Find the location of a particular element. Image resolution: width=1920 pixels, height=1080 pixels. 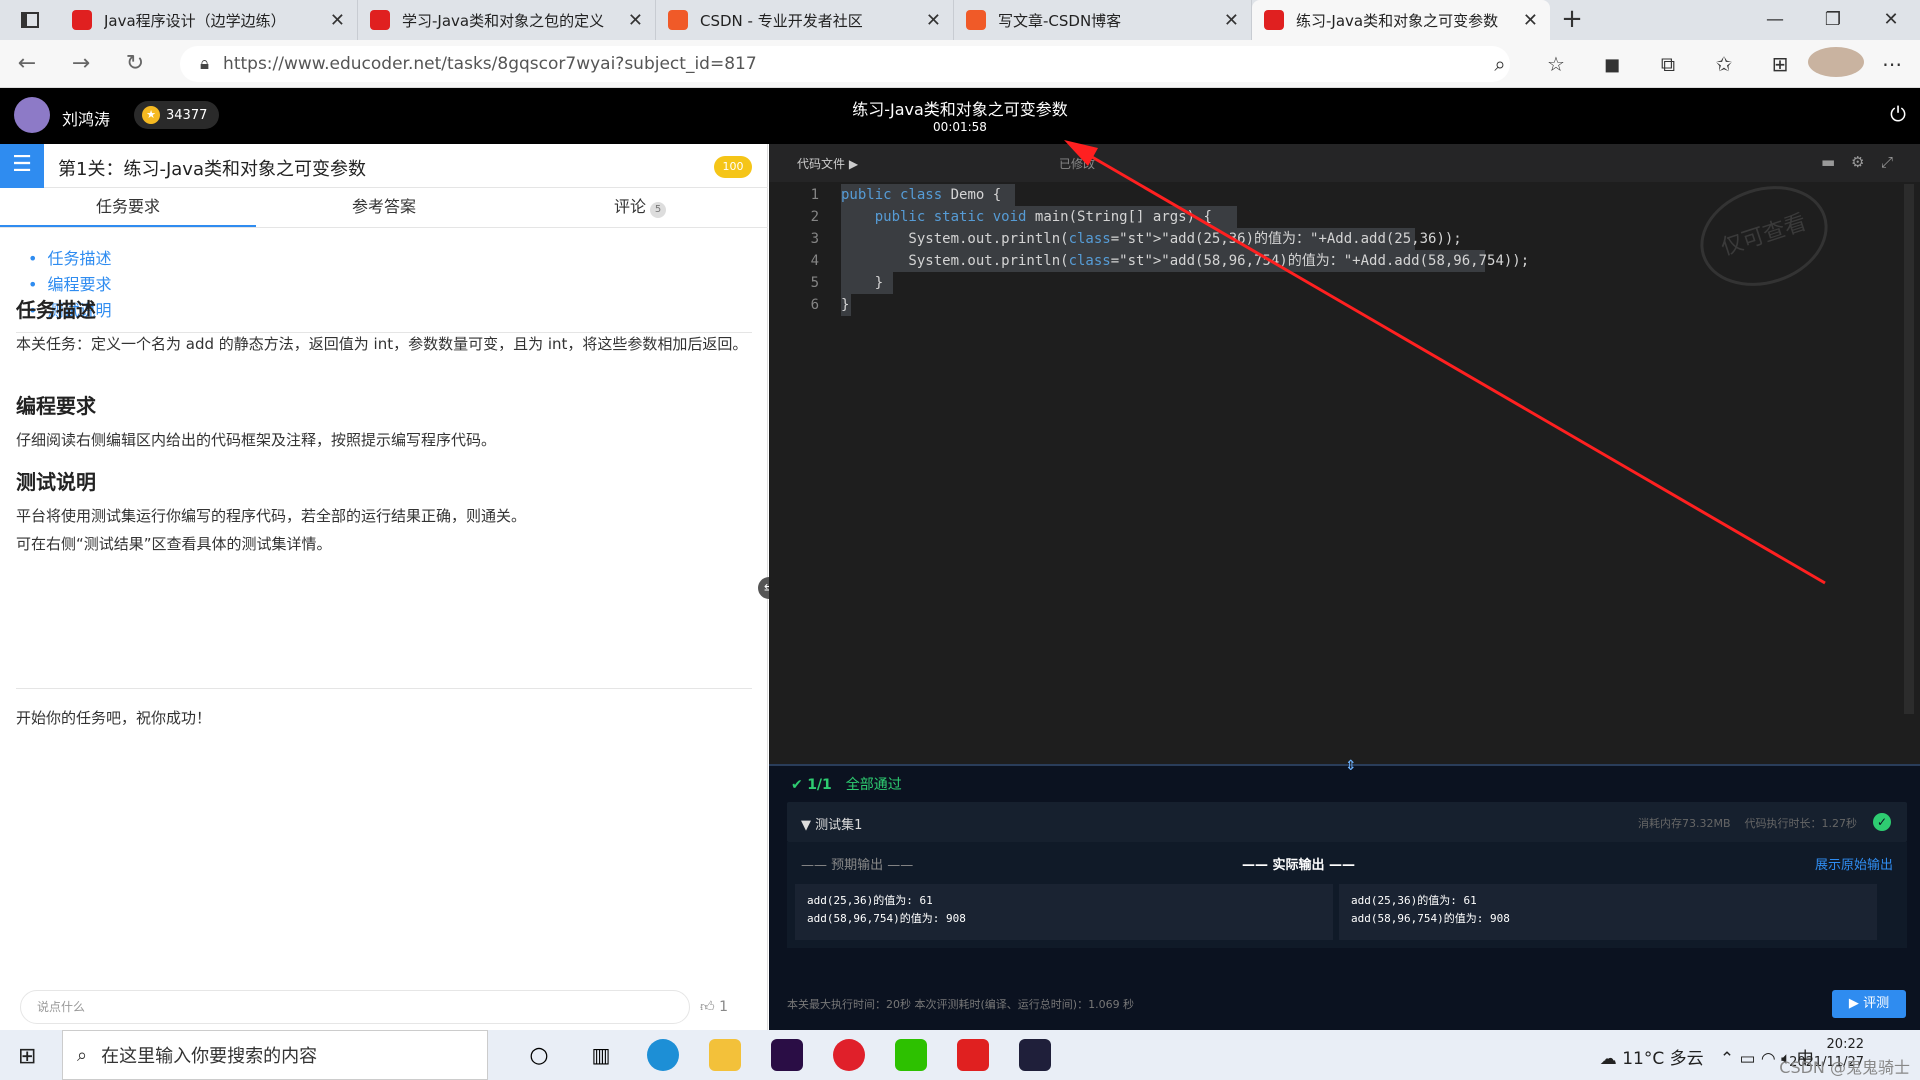

modified-label: 已修改 is located at coordinates (1077, 164).